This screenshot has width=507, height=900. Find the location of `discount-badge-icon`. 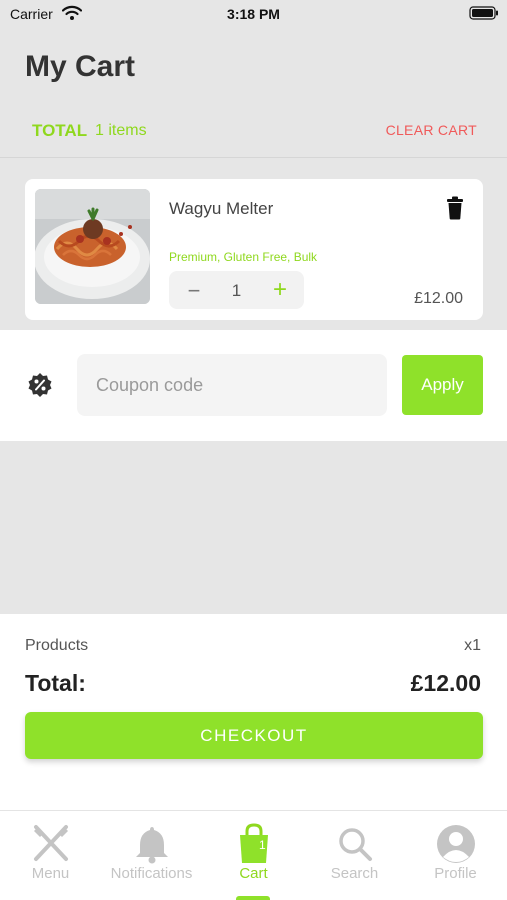

discount-badge-icon is located at coordinates (40, 385).